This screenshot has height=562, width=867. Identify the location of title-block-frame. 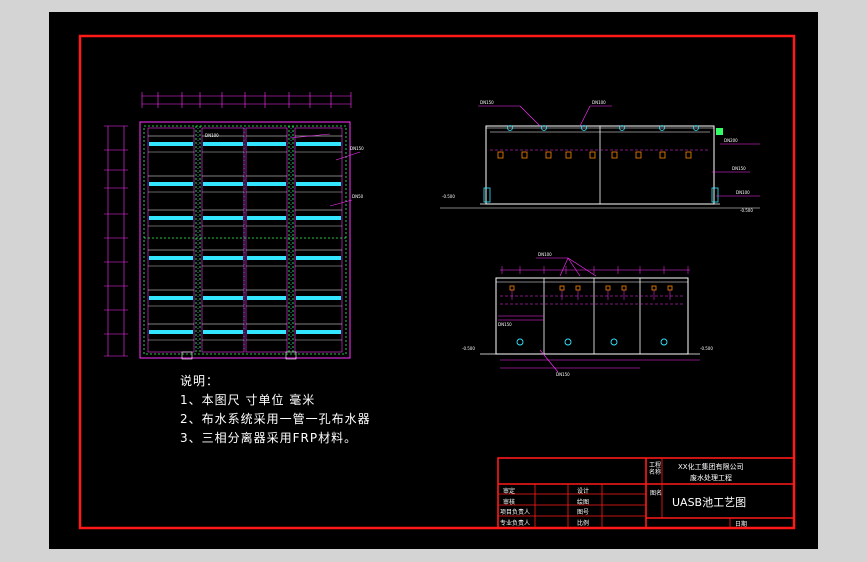
(646, 493).